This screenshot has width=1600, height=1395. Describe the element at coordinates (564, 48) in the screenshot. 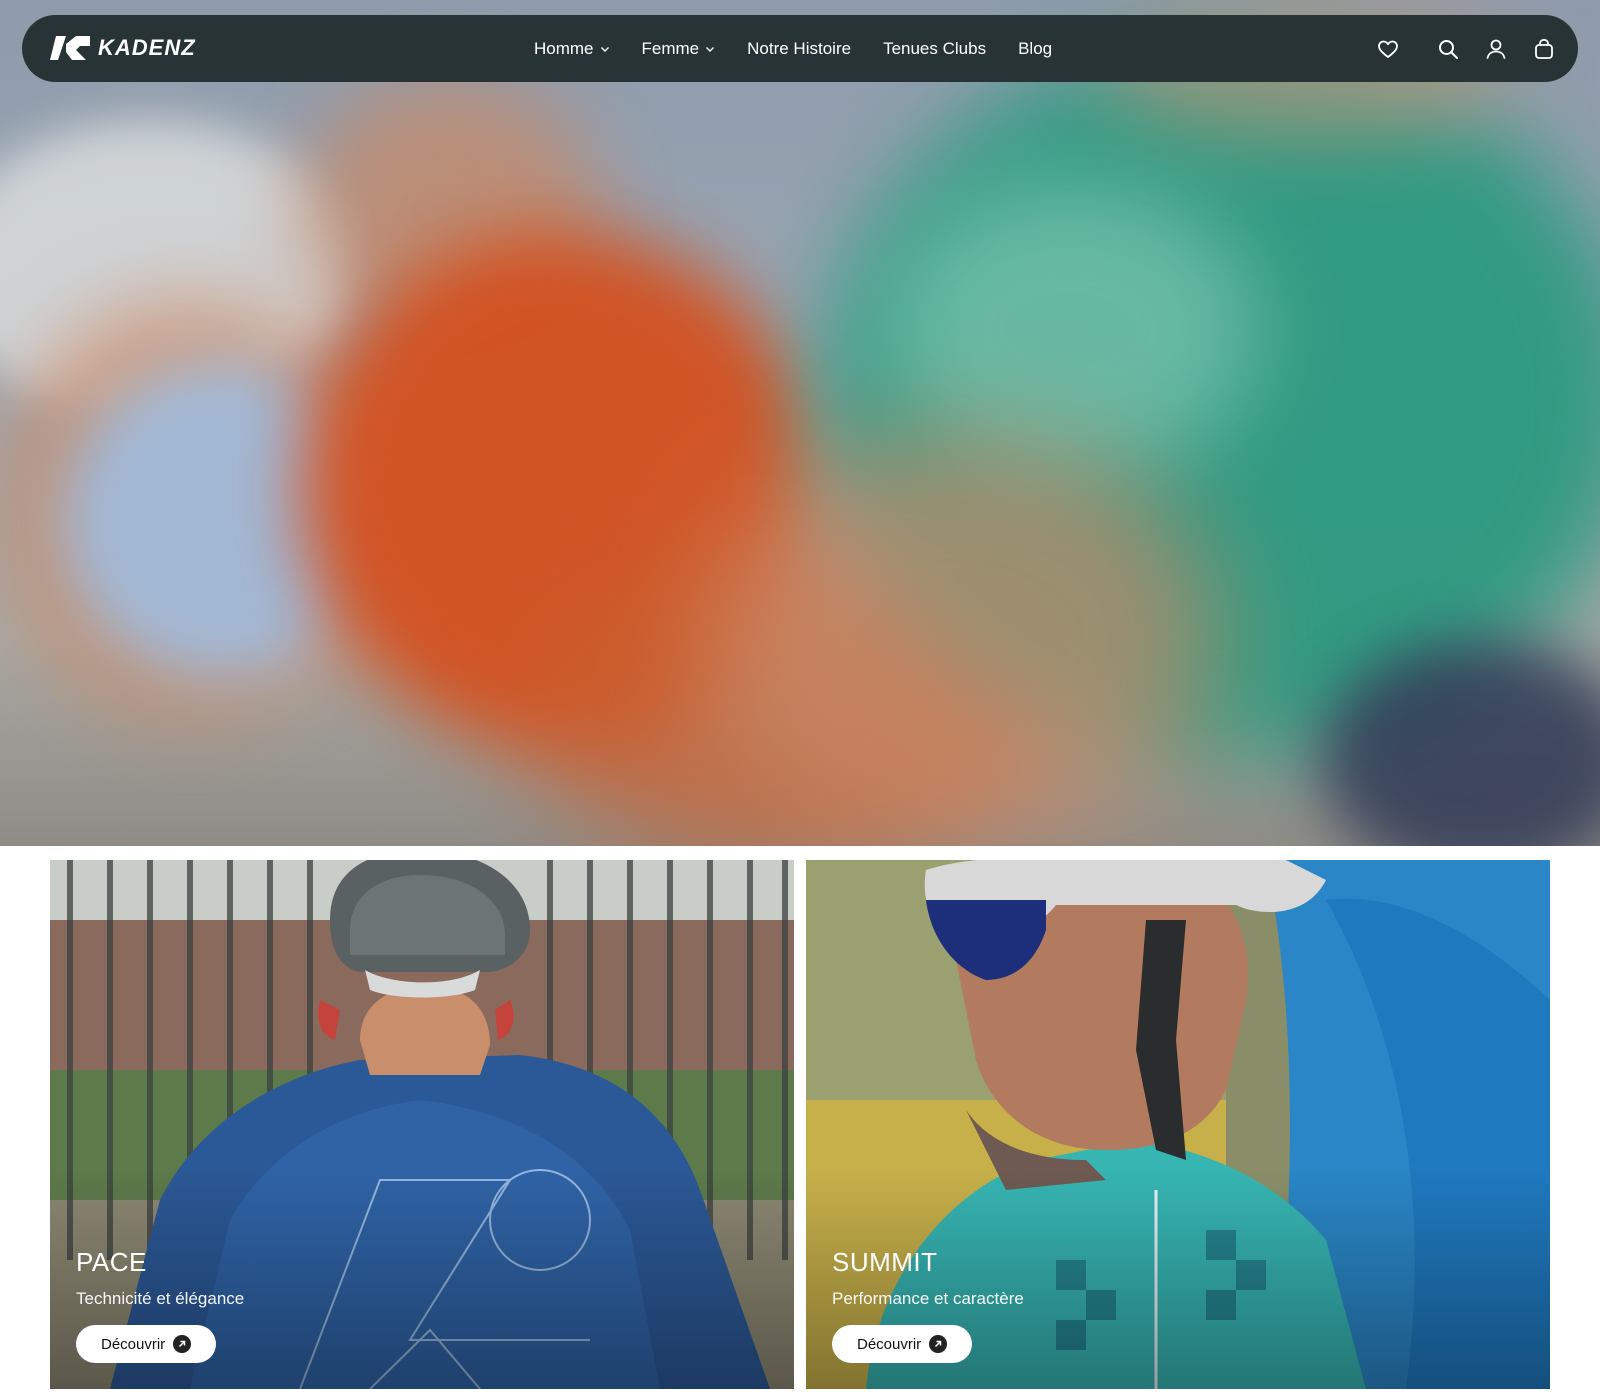

I see `nav-item-label: Homme` at that location.